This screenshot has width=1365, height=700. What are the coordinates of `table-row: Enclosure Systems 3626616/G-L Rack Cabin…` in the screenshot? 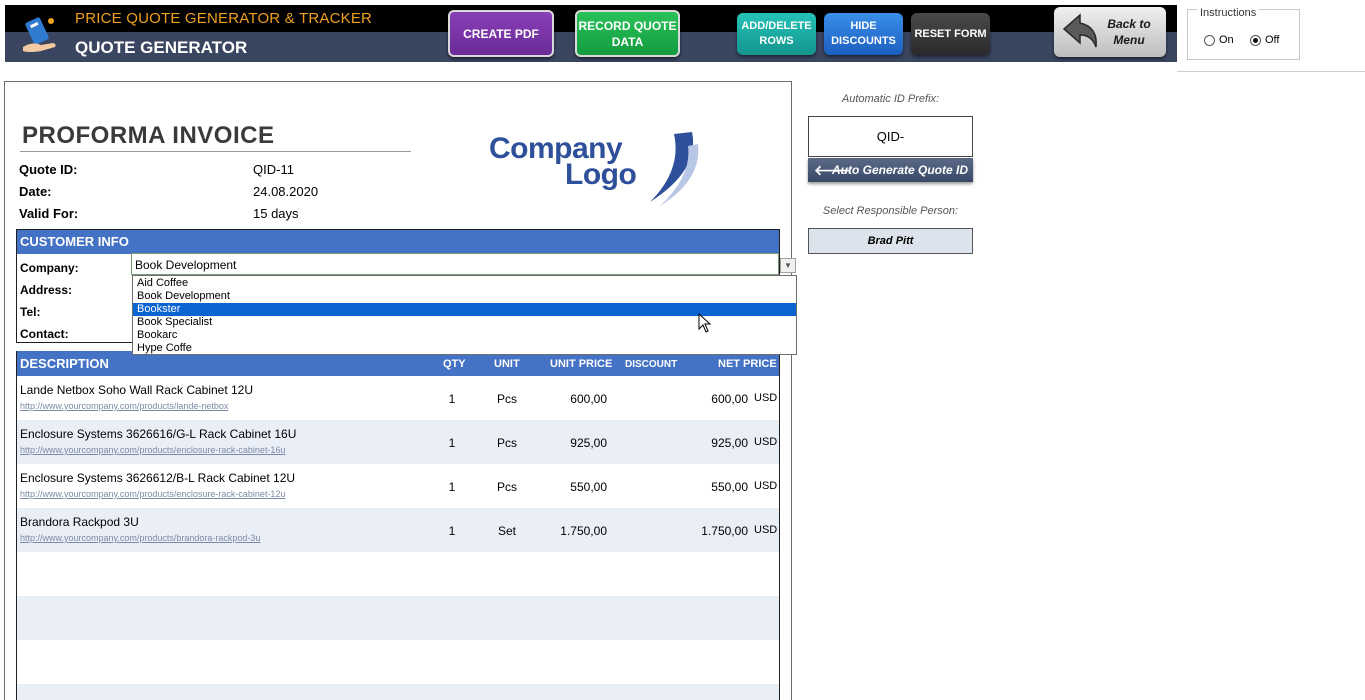 It's located at (398, 442).